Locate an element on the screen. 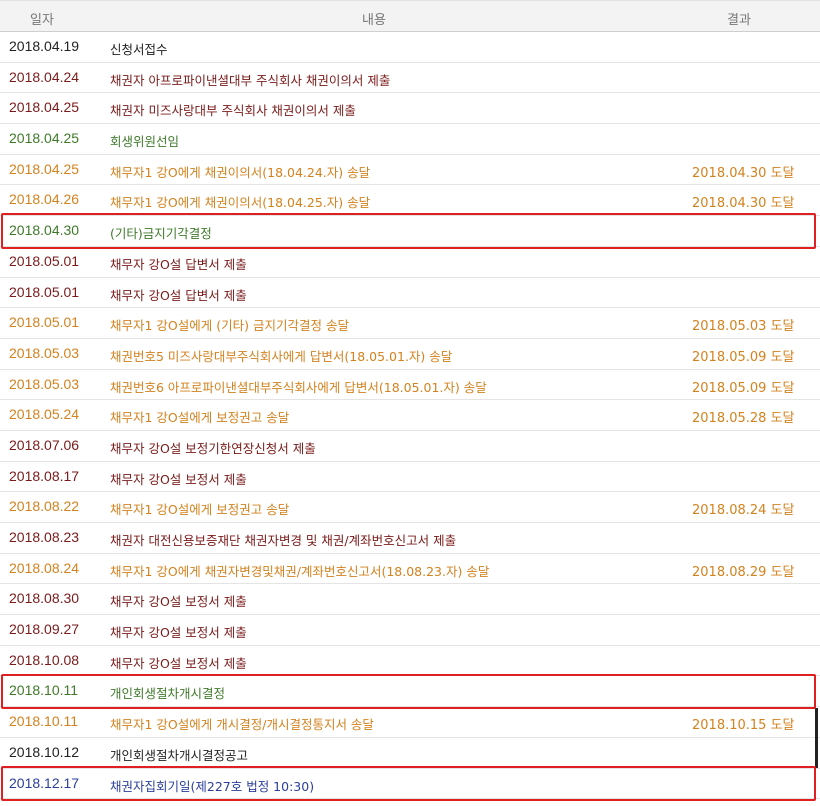 The width and height of the screenshot is (820, 806). row-date: 2018.10.08 is located at coordinates (44, 659).